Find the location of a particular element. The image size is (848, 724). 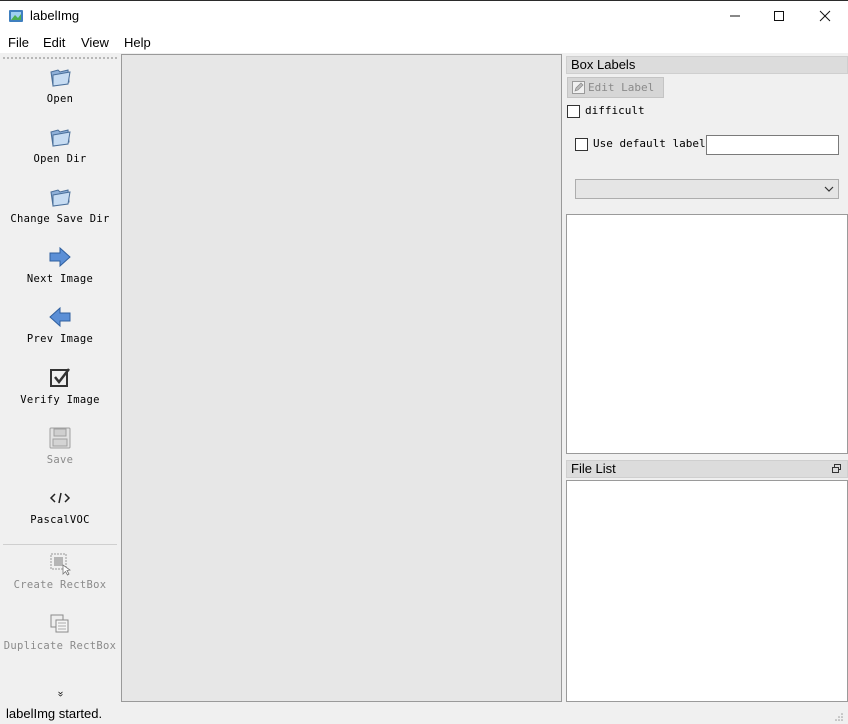

menu-edit: Edit is located at coordinates (54, 42).